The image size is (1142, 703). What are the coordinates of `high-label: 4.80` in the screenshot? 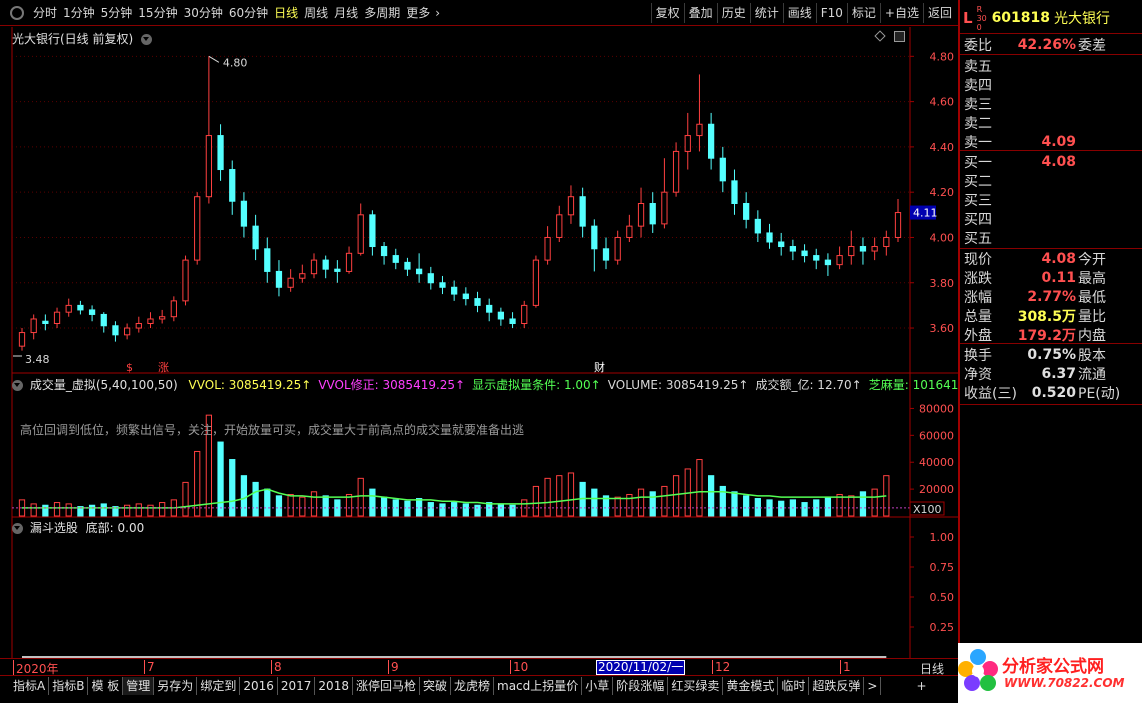 It's located at (235, 62).